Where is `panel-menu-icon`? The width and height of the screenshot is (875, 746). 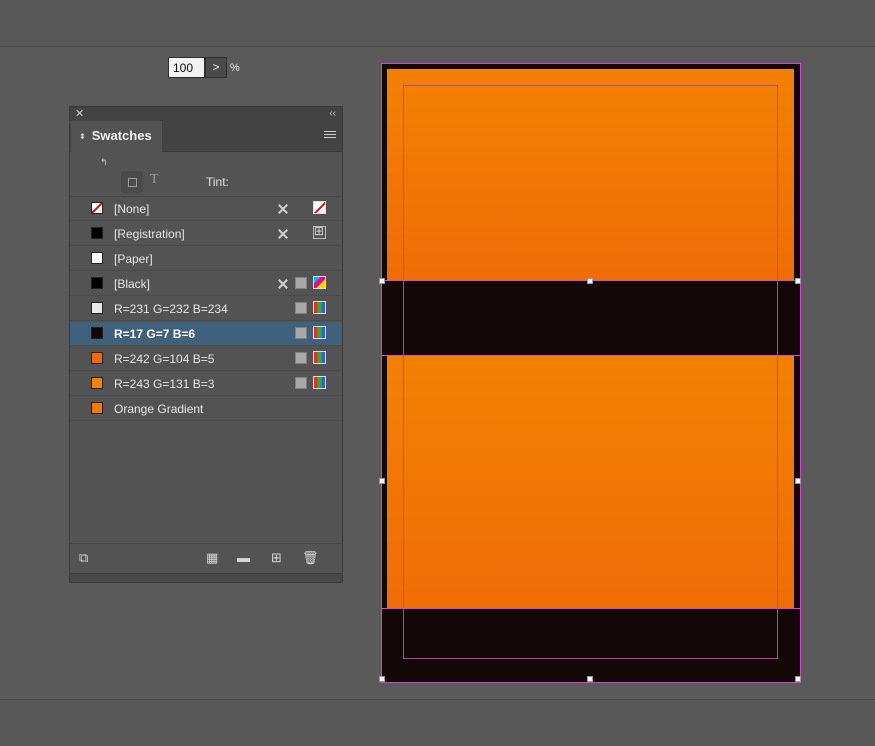
panel-menu-icon is located at coordinates (330, 135).